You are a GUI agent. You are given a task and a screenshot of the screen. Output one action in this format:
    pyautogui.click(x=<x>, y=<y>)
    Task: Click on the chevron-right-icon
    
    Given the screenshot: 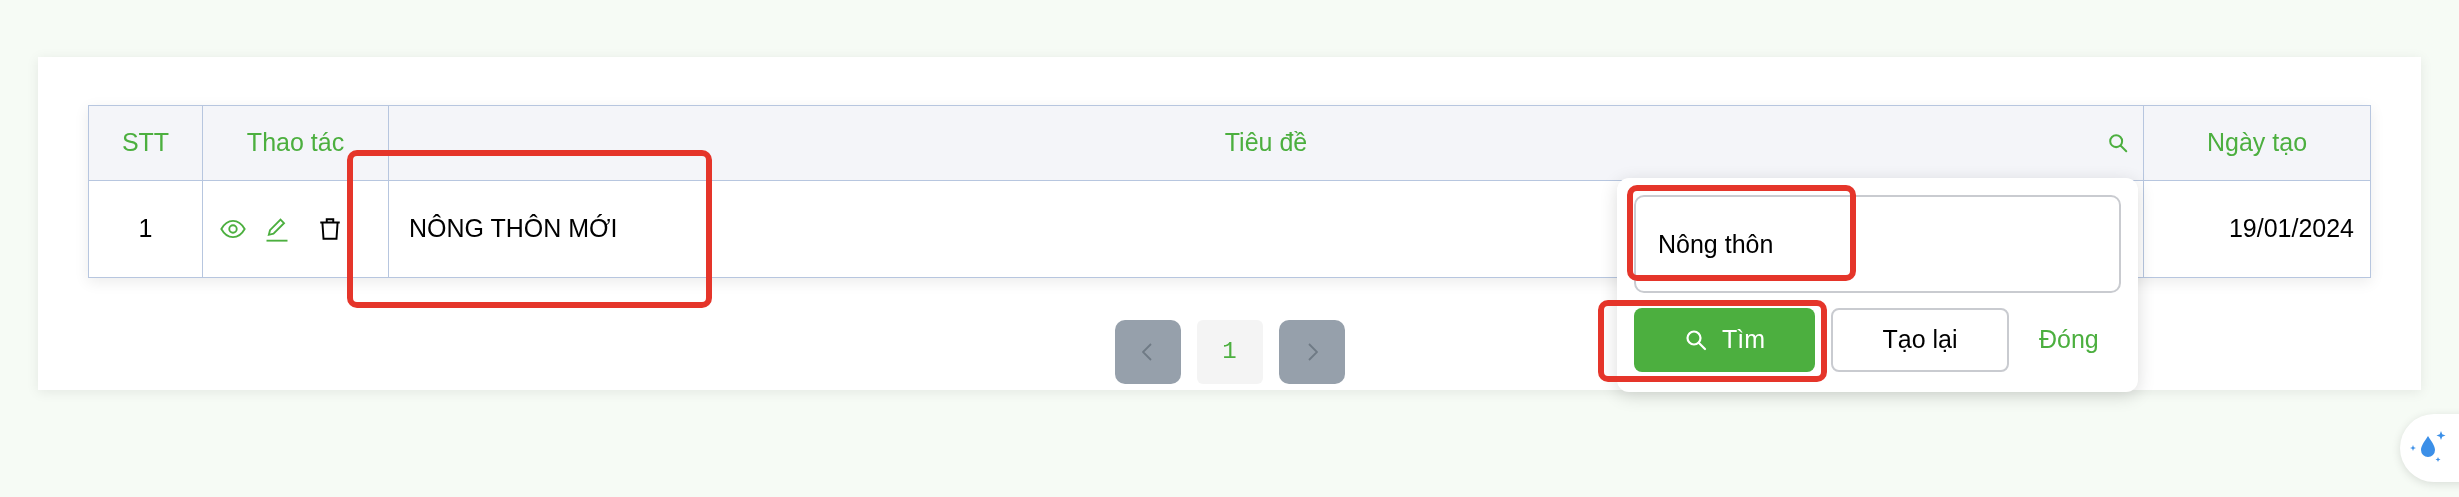 What is the action you would take?
    pyautogui.click(x=1311, y=352)
    